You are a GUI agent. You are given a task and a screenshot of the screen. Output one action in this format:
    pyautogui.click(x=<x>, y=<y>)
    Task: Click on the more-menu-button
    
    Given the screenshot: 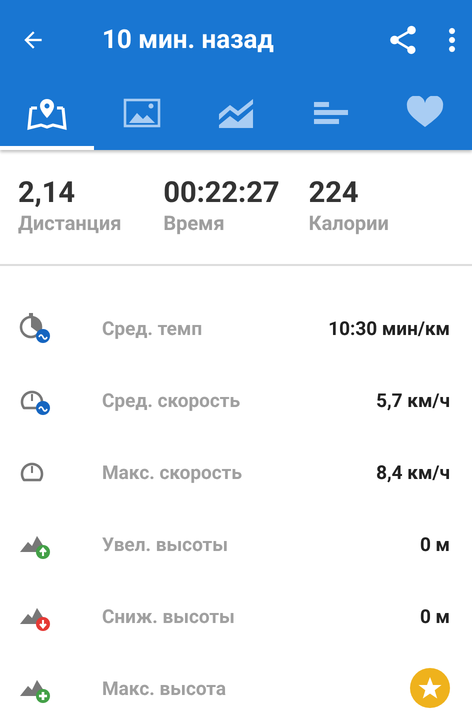 What is the action you would take?
    pyautogui.click(x=452, y=40)
    